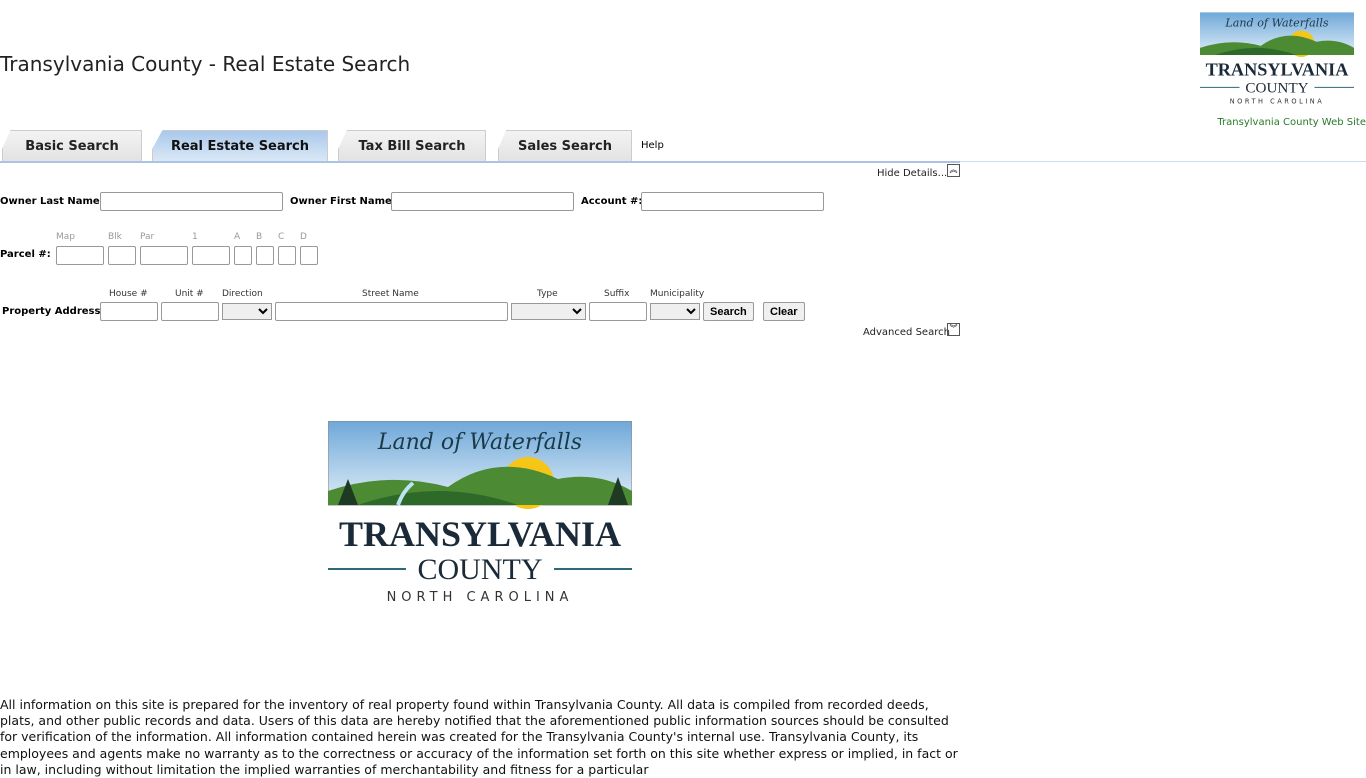 Image resolution: width=1366 pixels, height=778 pixels. Describe the element at coordinates (728, 311) in the screenshot. I see `search-button: Search` at that location.